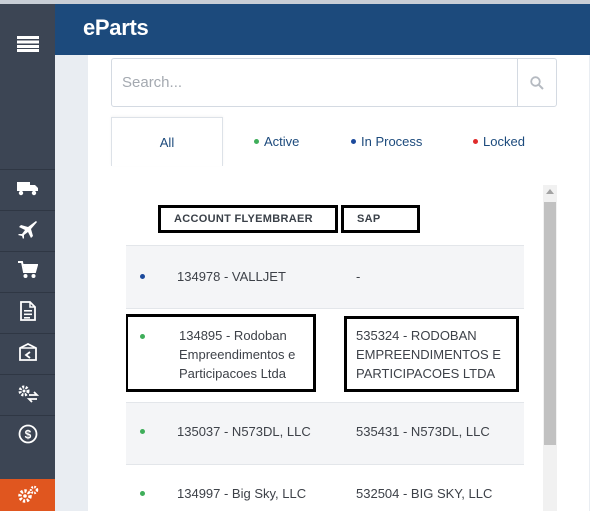 The image size is (590, 511). I want to click on sidebar-item-exchange, so click(27, 392).